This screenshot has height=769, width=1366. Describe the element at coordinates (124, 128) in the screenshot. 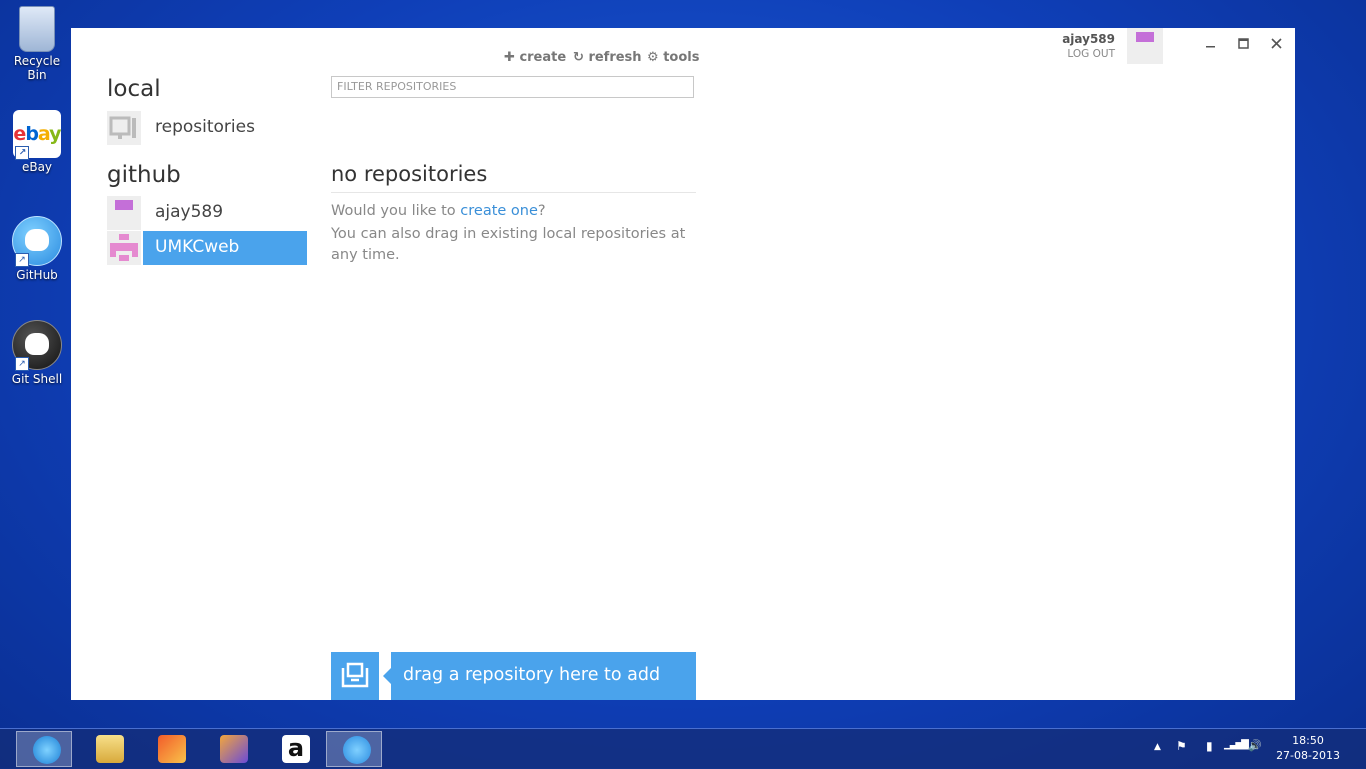

I see `computer-icon` at that location.